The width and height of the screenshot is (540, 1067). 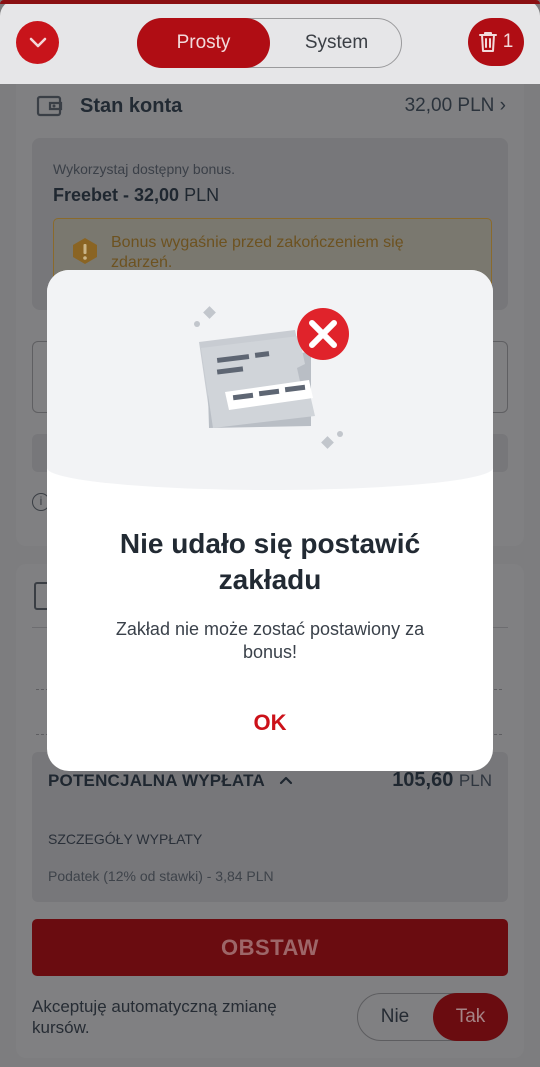 What do you see at coordinates (470, 1017) in the screenshot?
I see `toggle-yes: Tak` at bounding box center [470, 1017].